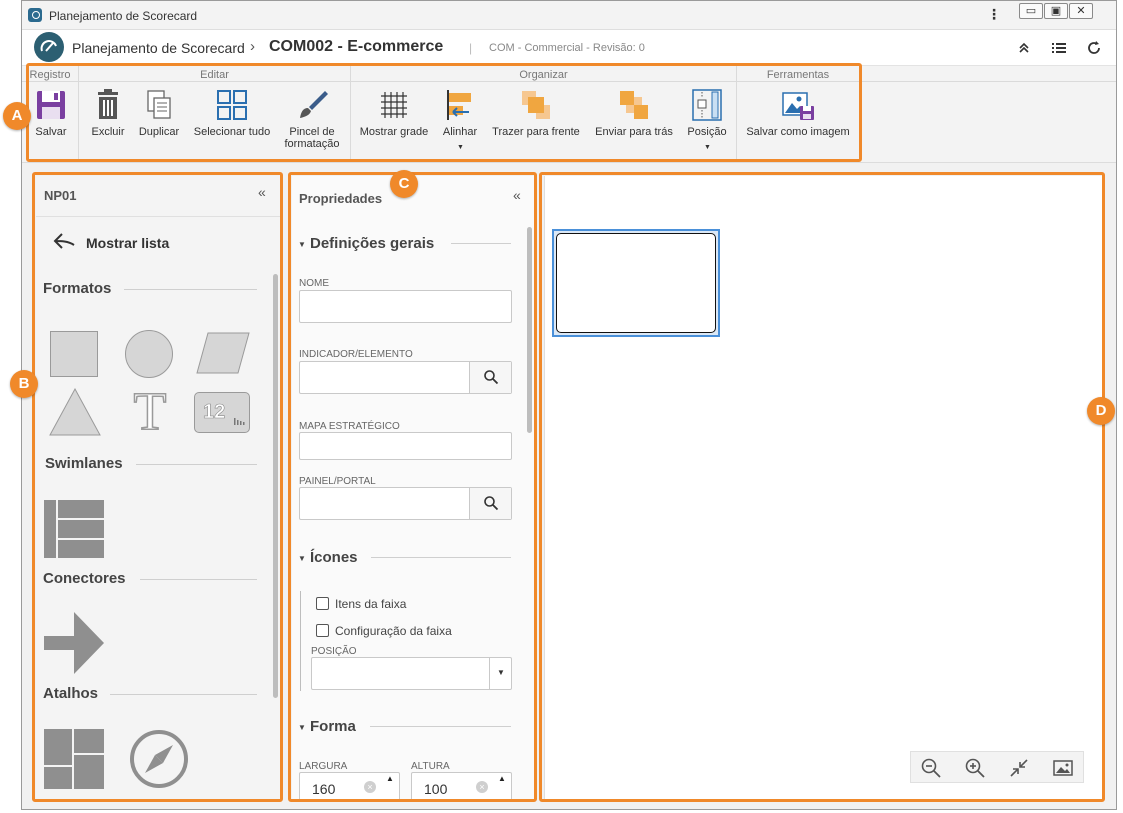 Image resolution: width=1123 pixels, height=813 pixels. I want to click on section-atalhos: Atalhos, so click(71, 693).